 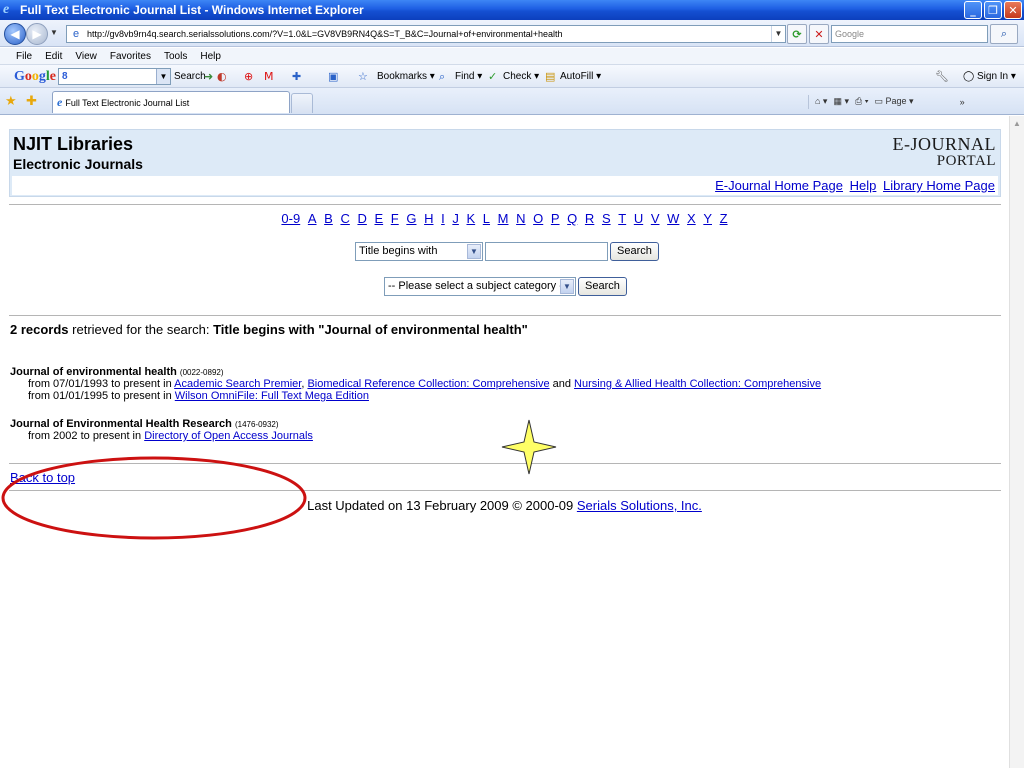 I want to click on menu-tools: Tools, so click(x=175, y=56).